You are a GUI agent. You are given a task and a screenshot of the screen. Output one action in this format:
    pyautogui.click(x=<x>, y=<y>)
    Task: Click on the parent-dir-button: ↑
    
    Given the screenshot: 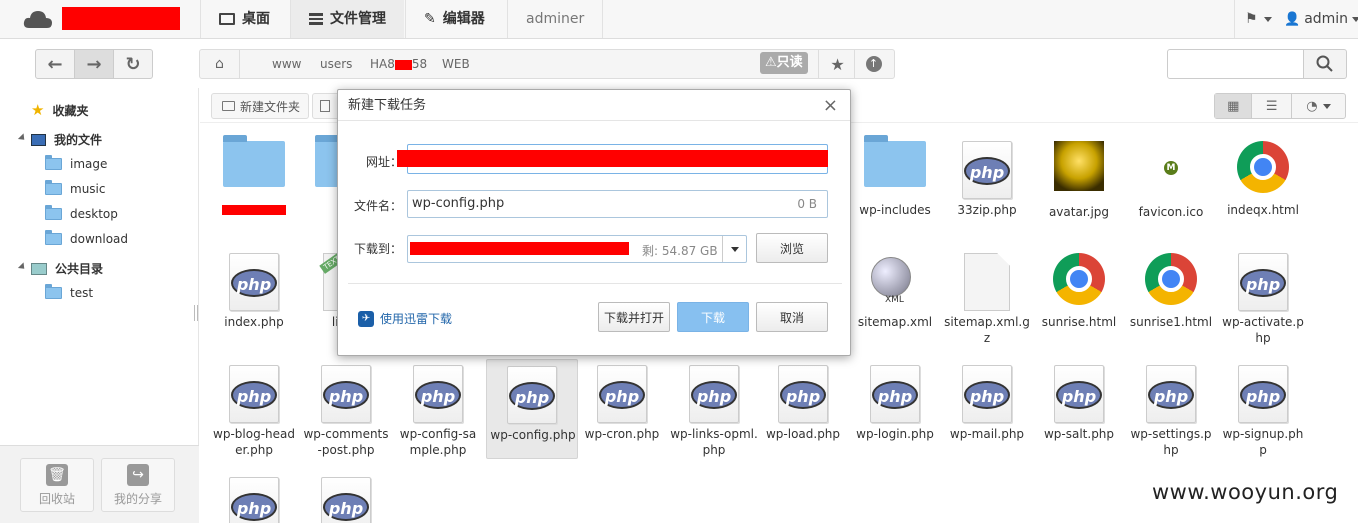 What is the action you would take?
    pyautogui.click(x=873, y=64)
    